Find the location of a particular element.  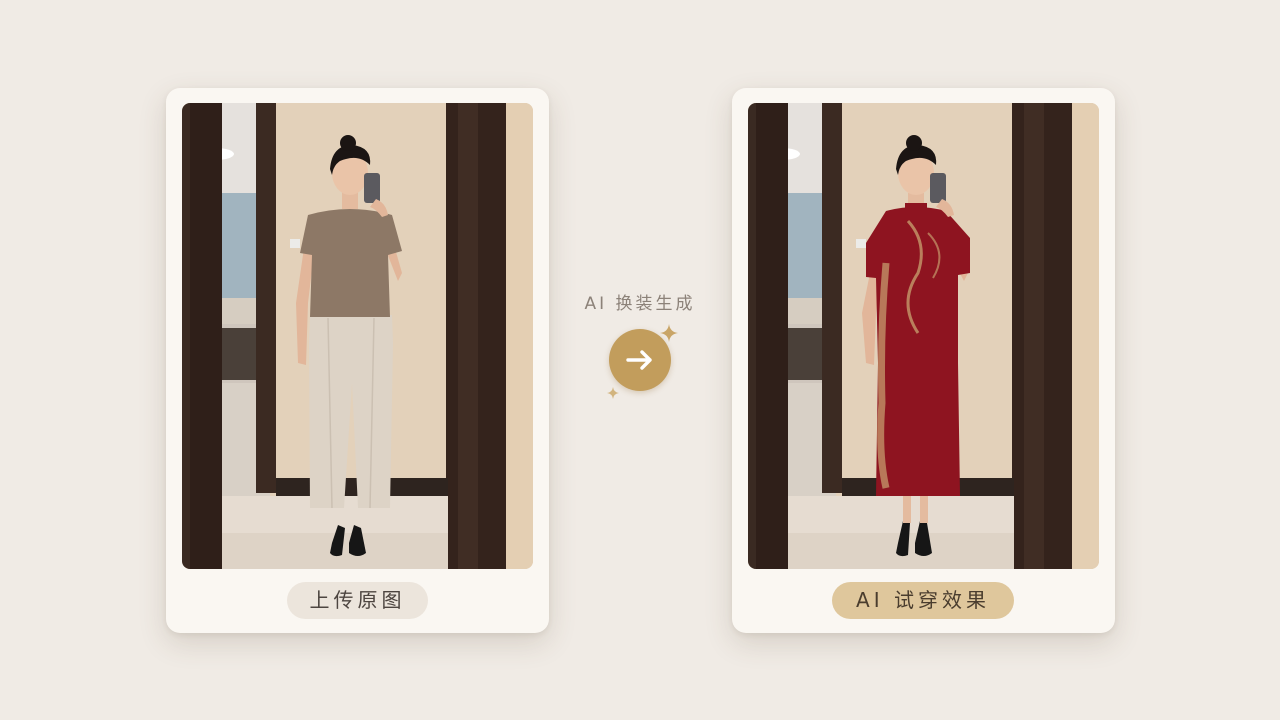

ai-generate-label: AI 换装生成 is located at coordinates (640, 304).